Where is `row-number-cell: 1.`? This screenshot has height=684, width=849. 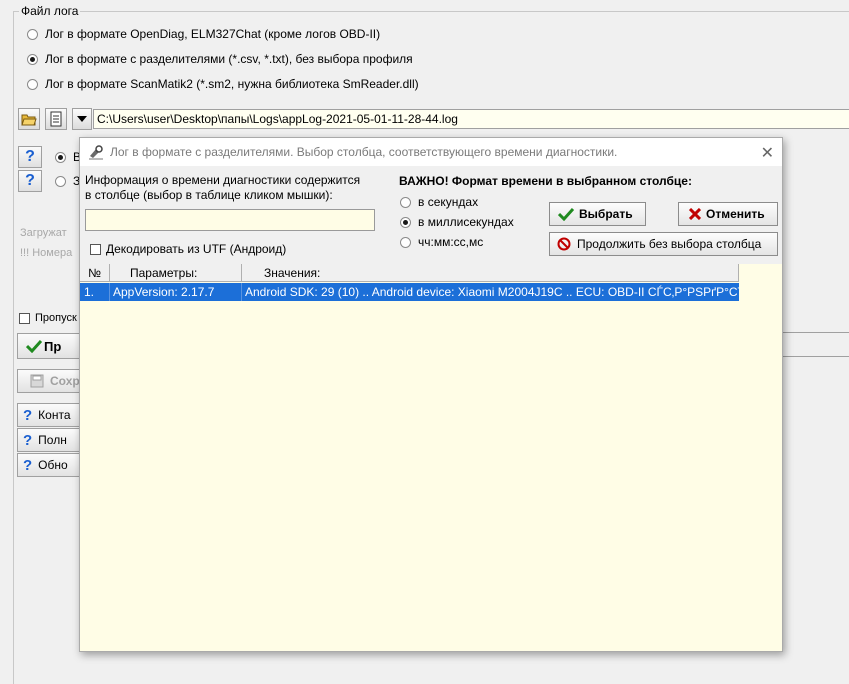
row-number-cell: 1. is located at coordinates (95, 292).